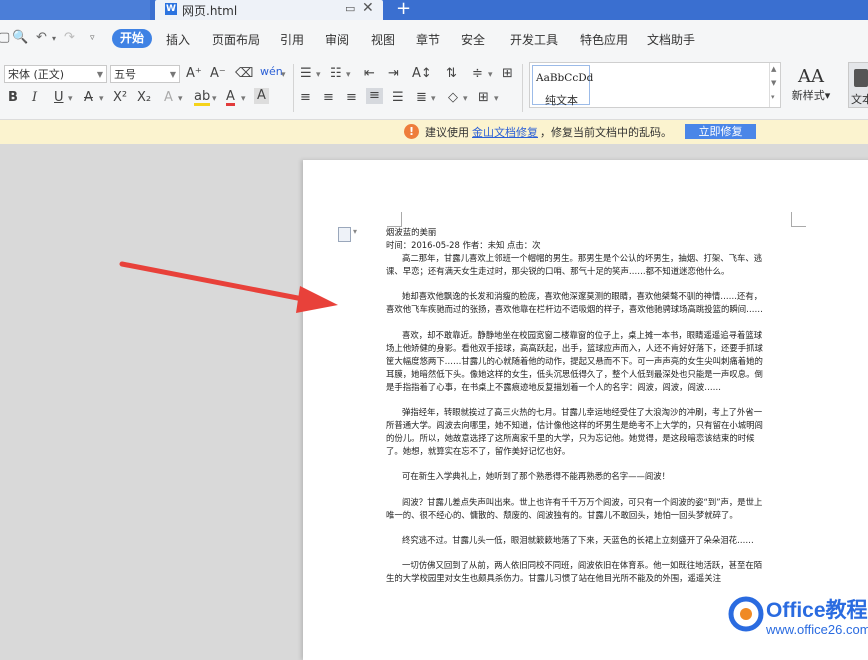 The image size is (868, 660). I want to click on redo-icon: ↷, so click(69, 37).